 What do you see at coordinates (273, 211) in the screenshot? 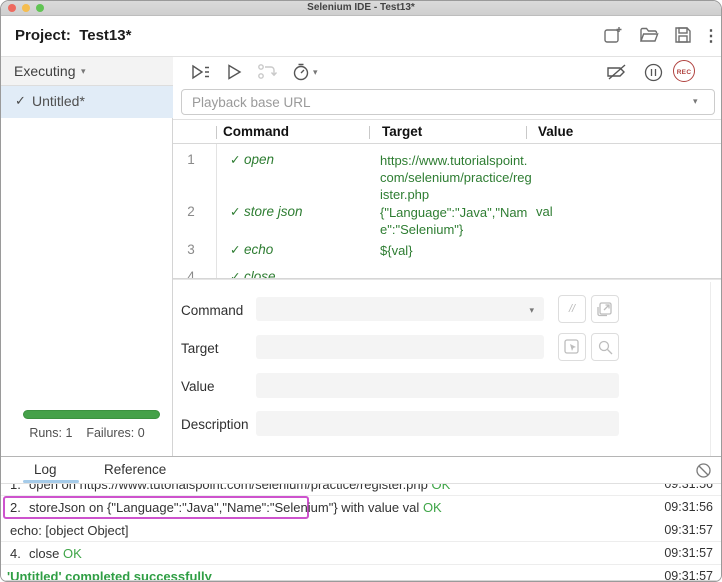
I see `command-cell: store json` at bounding box center [273, 211].